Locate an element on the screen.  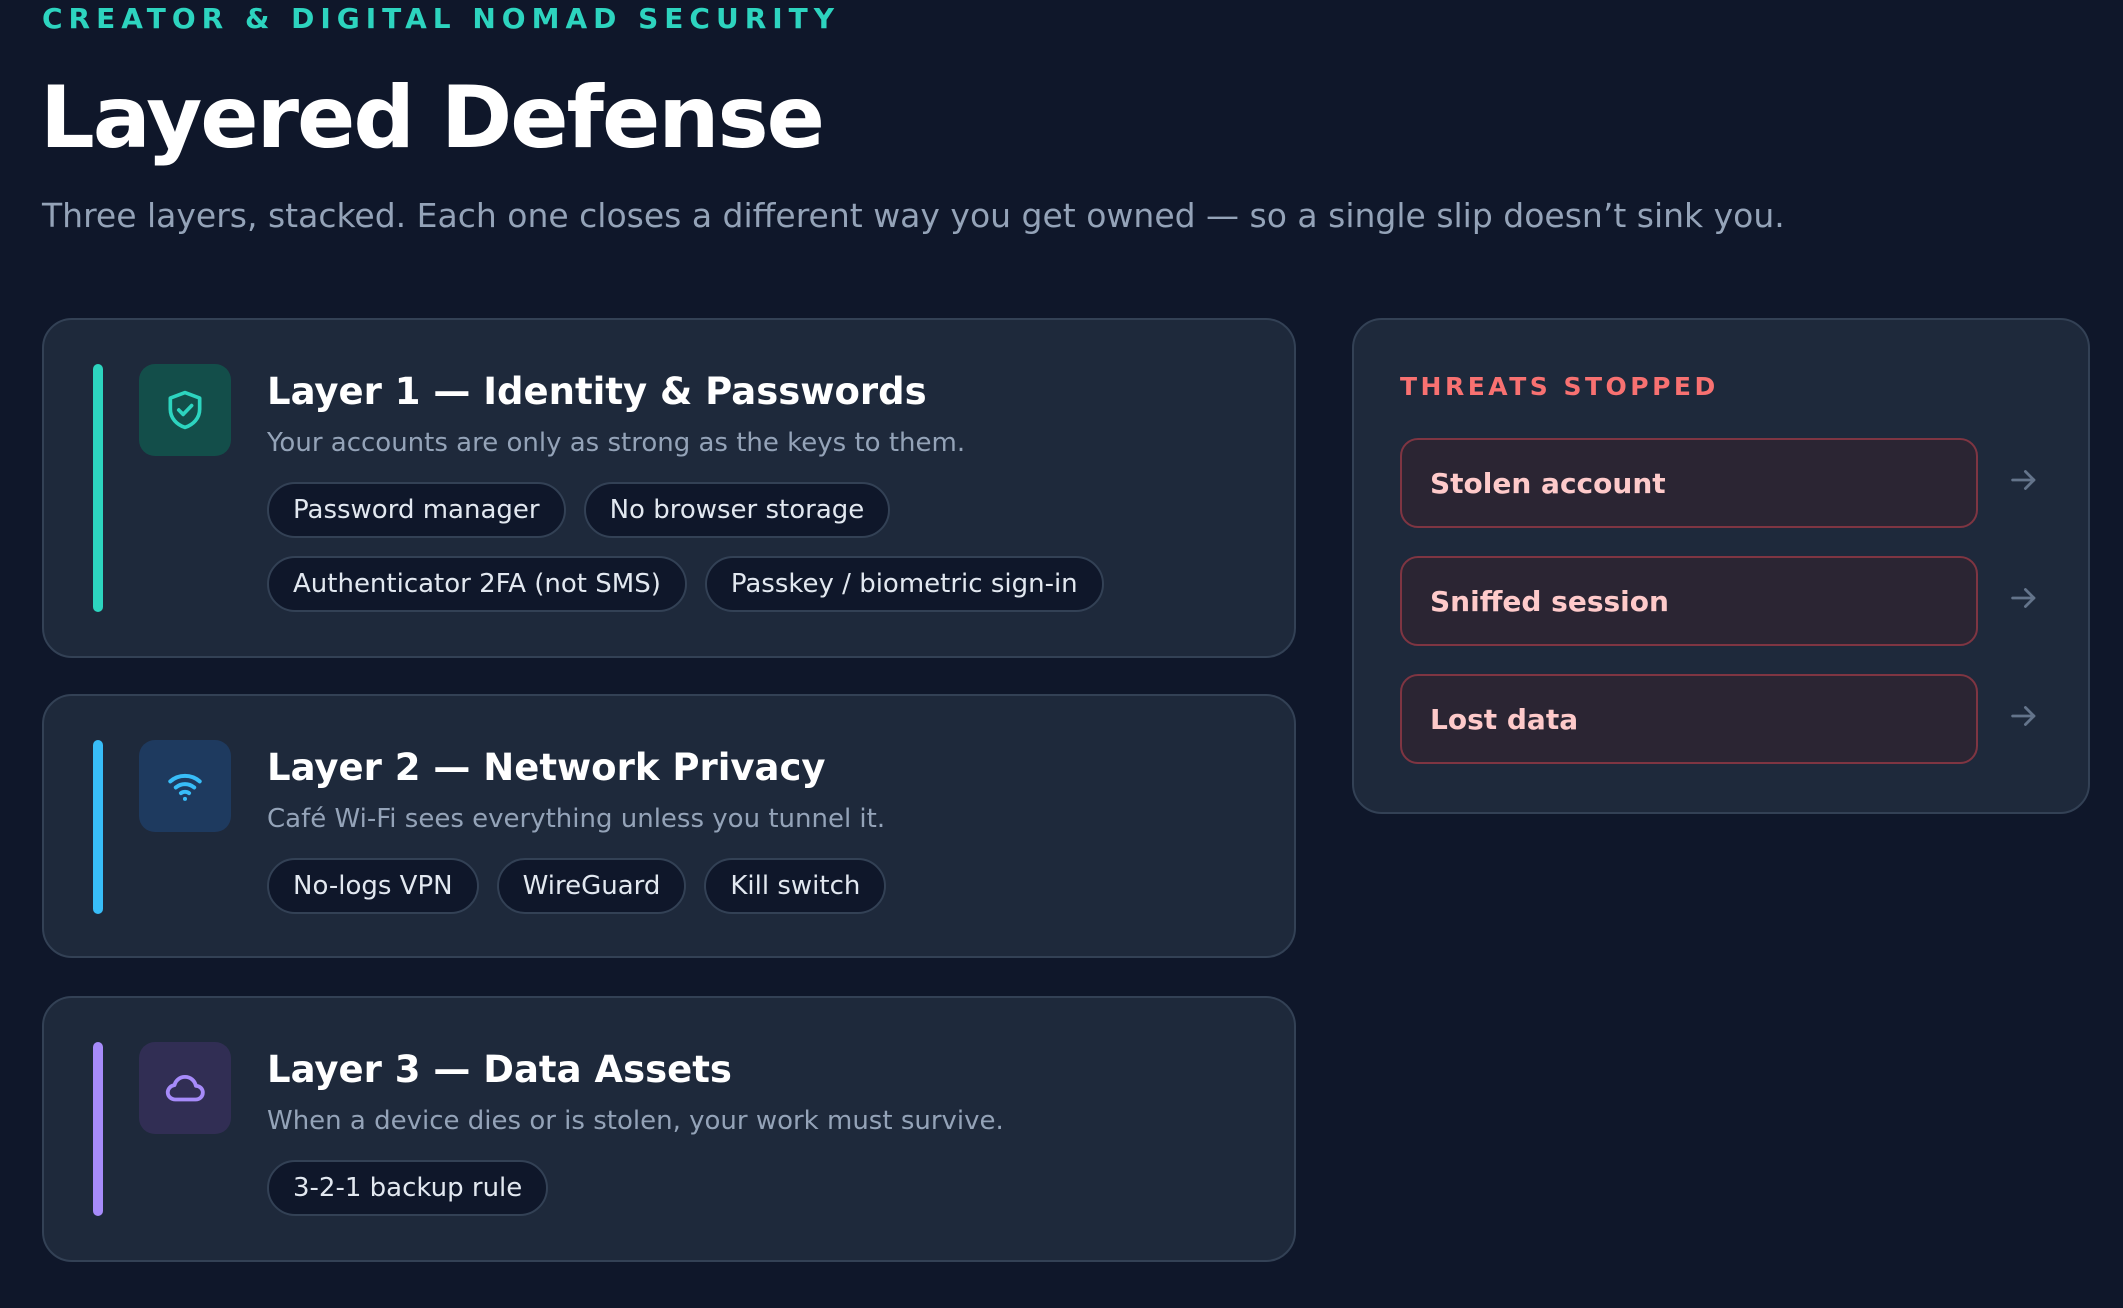
layer-title: Layer 2 — Network Privacy is located at coordinates (546, 767).